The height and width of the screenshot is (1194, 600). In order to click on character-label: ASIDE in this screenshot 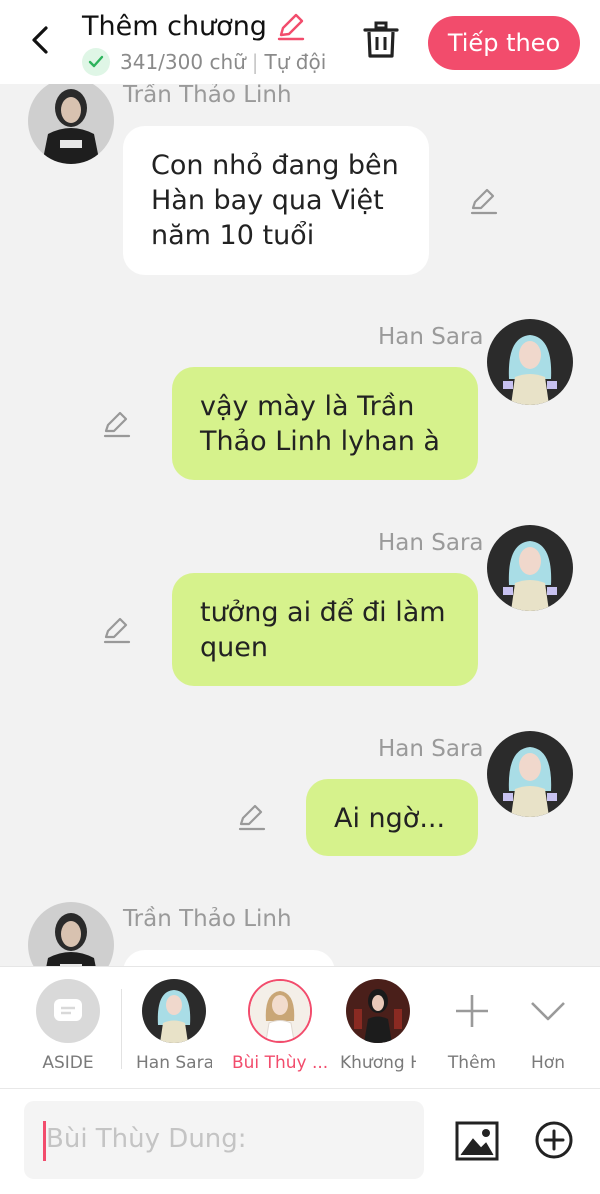, I will do `click(68, 1063)`.